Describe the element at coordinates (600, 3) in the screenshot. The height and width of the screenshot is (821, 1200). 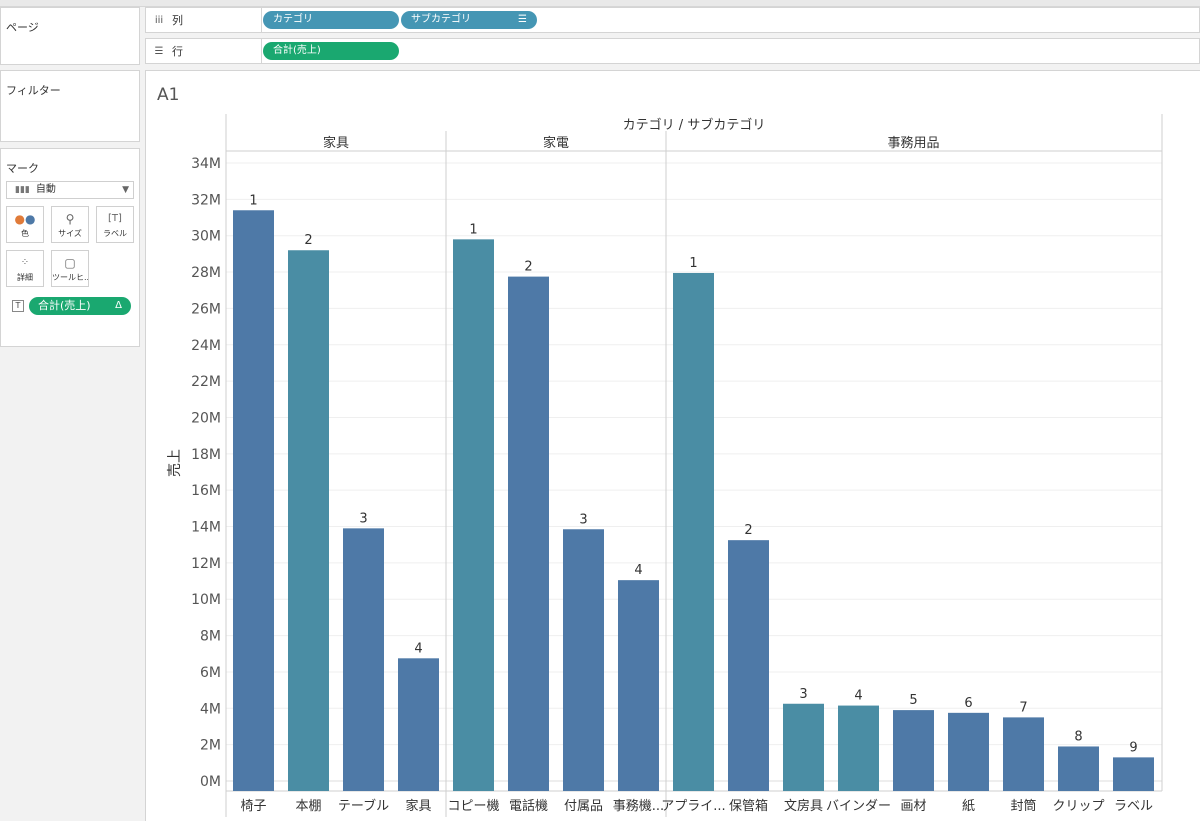
I see `top-toolbar-strip` at that location.